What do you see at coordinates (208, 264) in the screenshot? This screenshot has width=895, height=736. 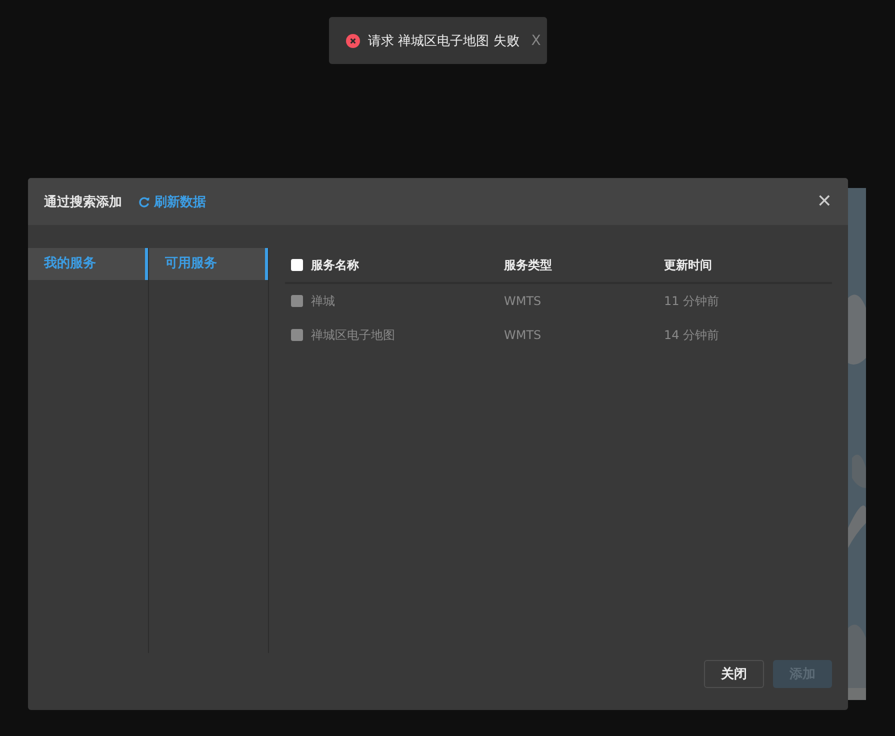 I see `menu-item: 可用服务` at bounding box center [208, 264].